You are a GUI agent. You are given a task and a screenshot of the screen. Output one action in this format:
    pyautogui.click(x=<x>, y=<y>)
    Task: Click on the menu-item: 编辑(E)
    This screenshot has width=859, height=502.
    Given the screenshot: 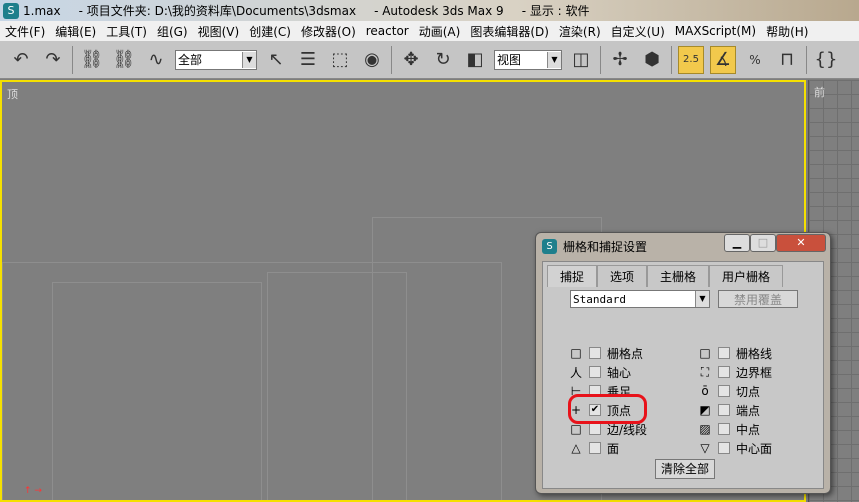 What is the action you would take?
    pyautogui.click(x=75, y=31)
    